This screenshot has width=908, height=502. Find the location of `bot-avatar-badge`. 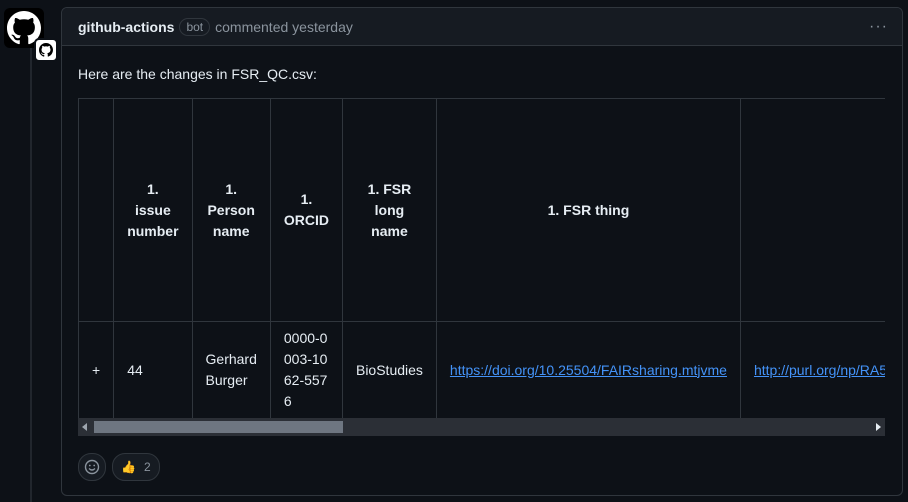

bot-avatar-badge is located at coordinates (46, 50).